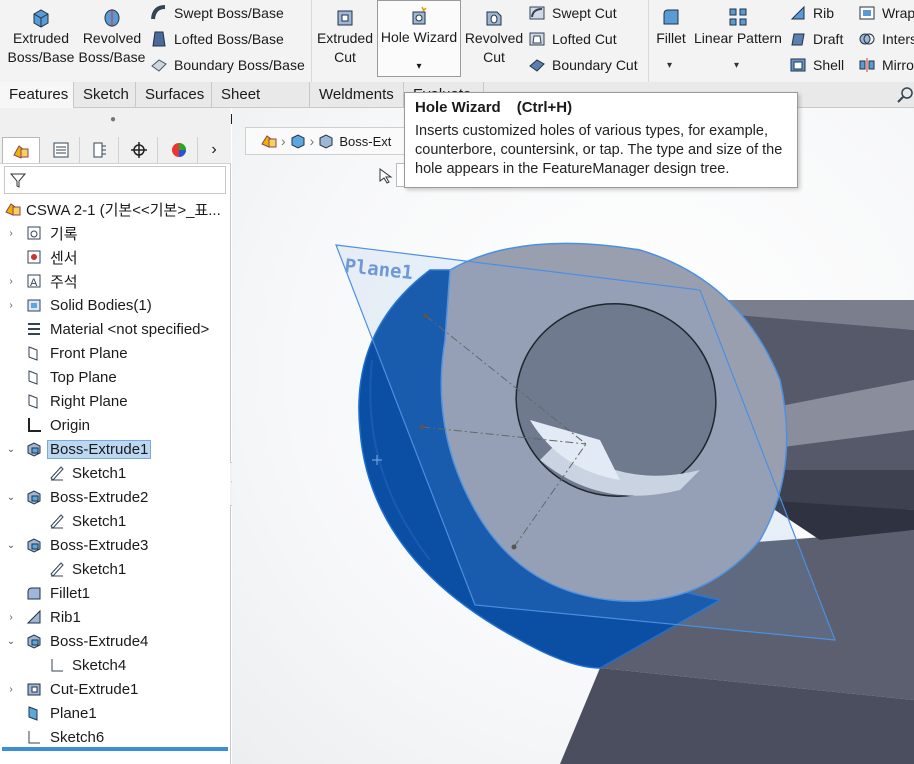 The width and height of the screenshot is (914, 764). I want to click on hole-wizard-label-group: Hole Wizard, so click(419, 26).